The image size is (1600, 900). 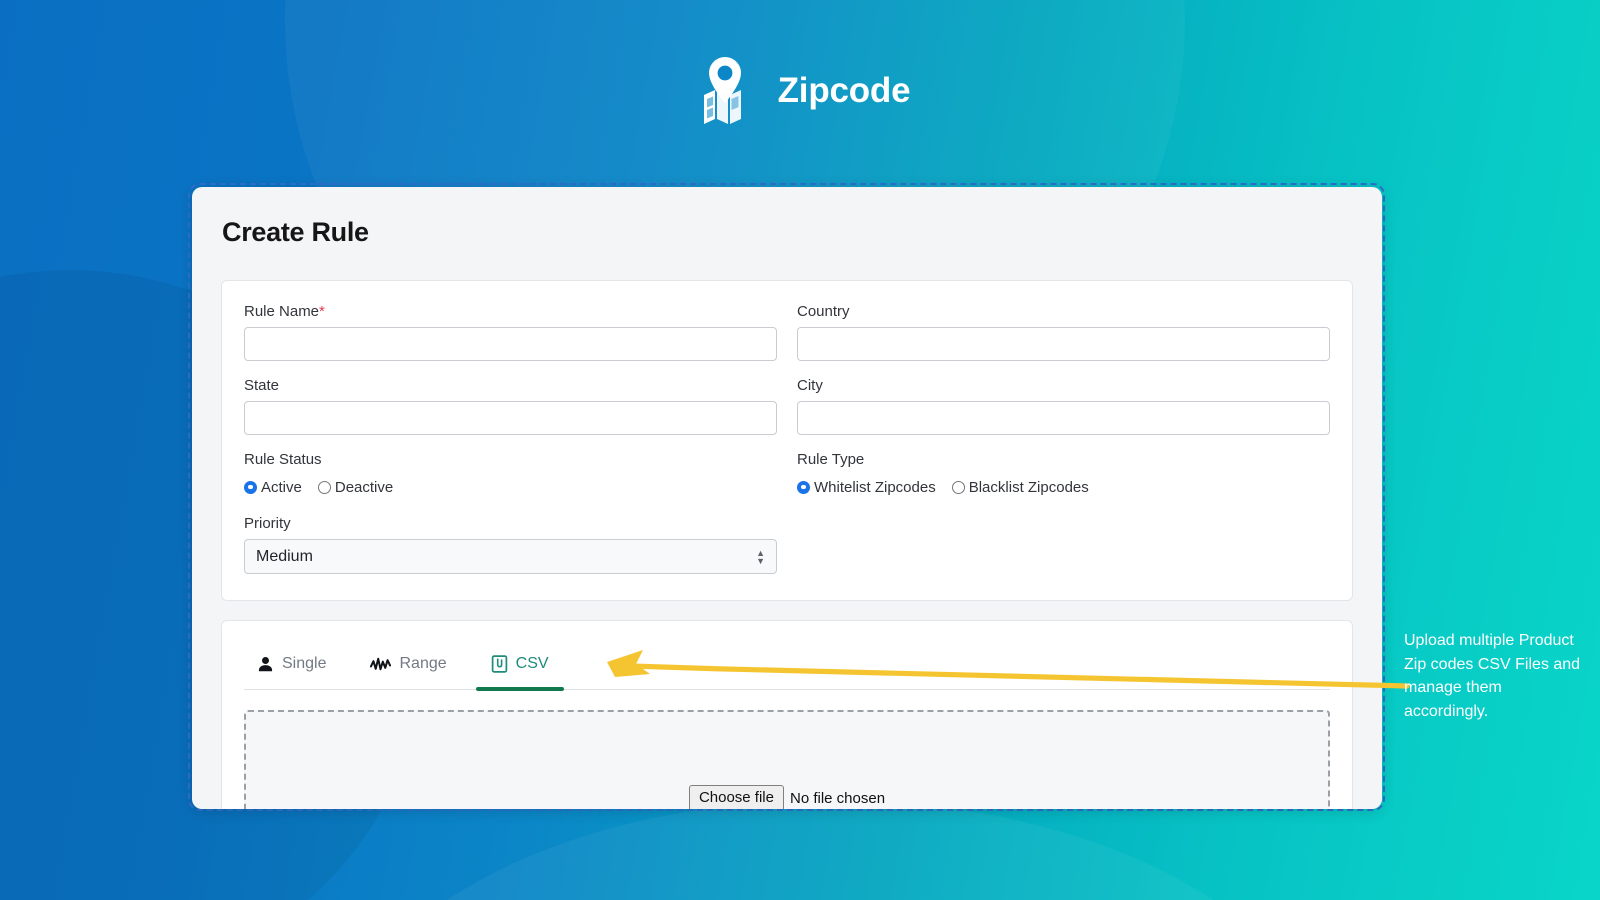 I want to click on rule-name-input, so click(x=510, y=344).